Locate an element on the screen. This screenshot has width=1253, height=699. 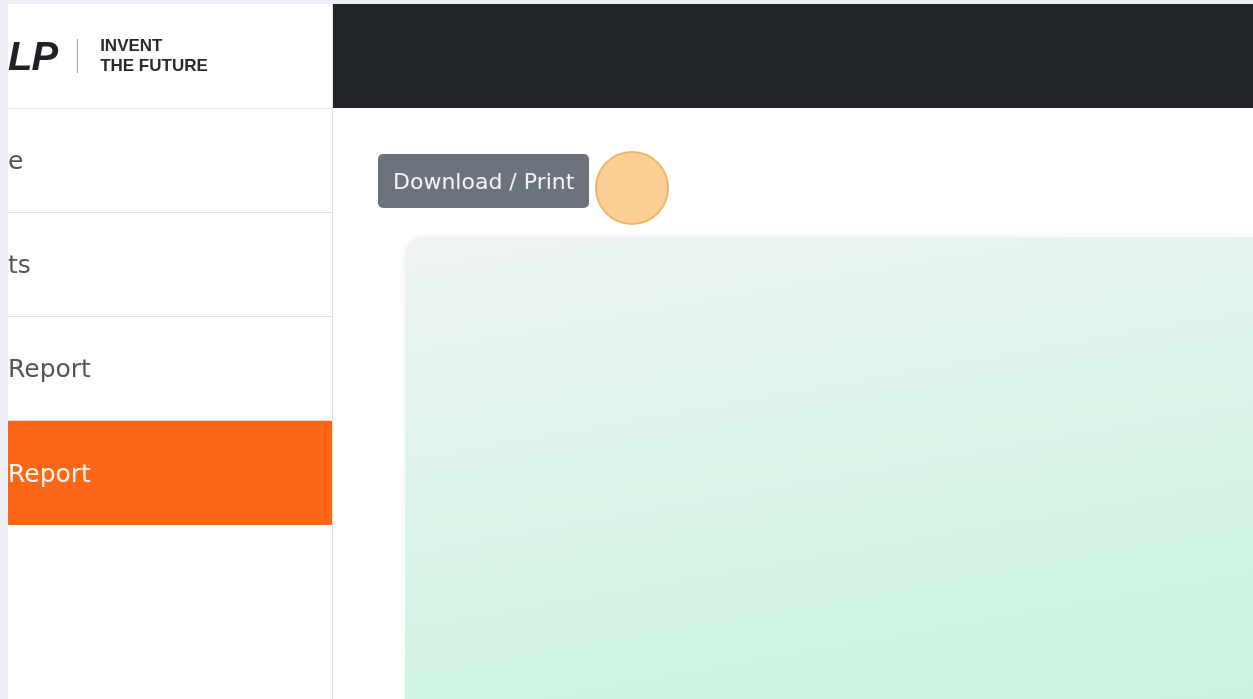
logo-mark: LP is located at coordinates (33, 56).